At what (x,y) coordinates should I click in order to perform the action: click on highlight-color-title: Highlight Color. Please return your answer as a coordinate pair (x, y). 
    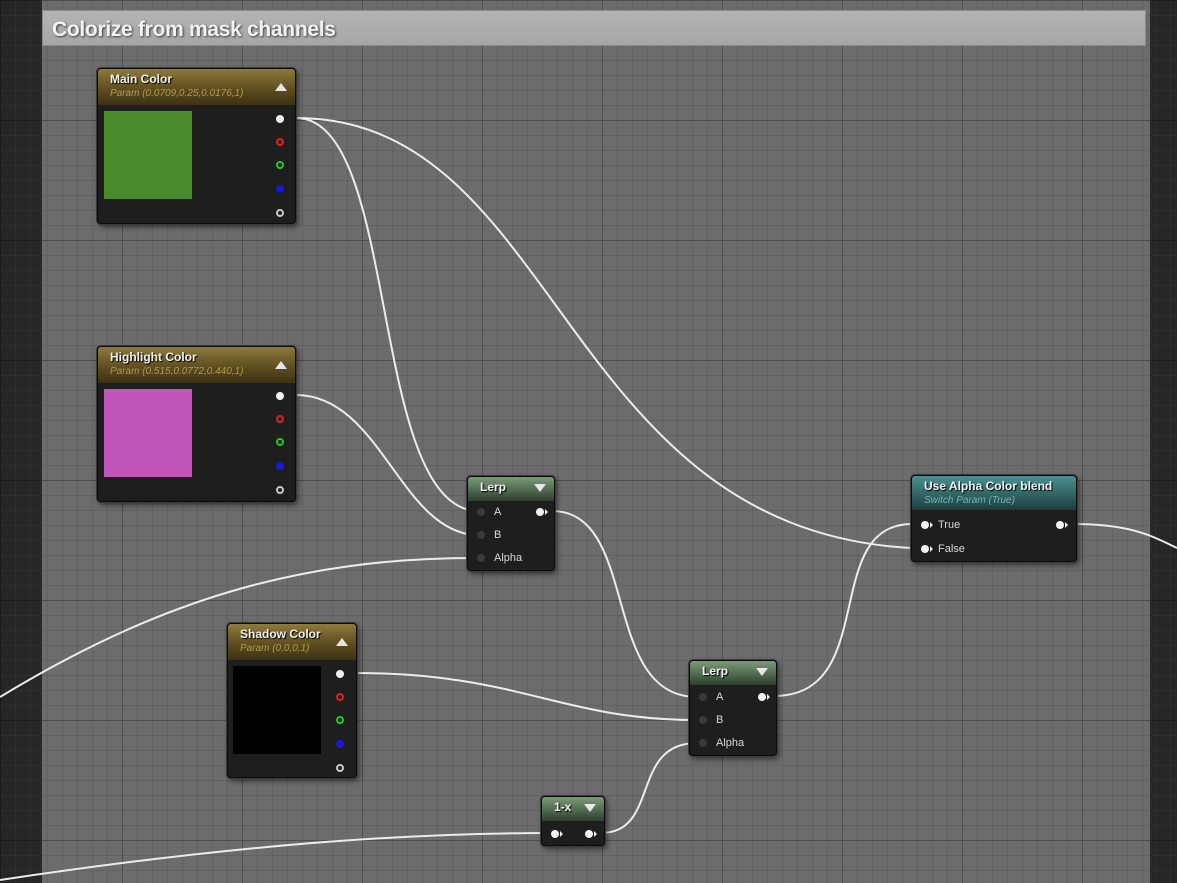
    Looking at the image, I should click on (153, 357).